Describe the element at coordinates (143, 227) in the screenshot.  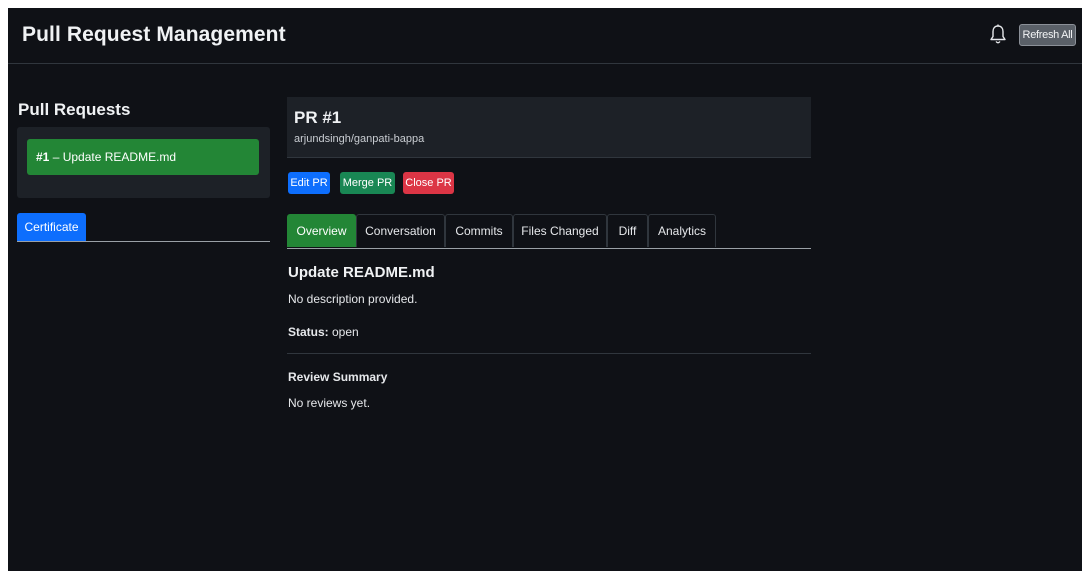
I see `sidebar-tabs: Certificate` at that location.